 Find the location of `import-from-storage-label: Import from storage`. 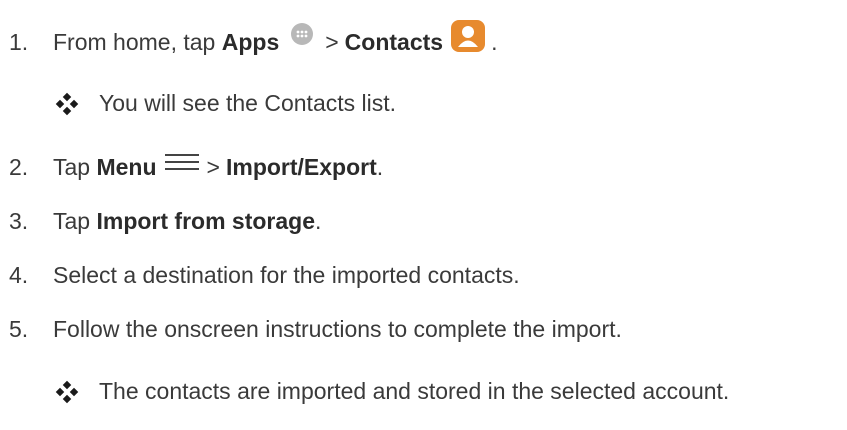

import-from-storage-label: Import from storage is located at coordinates (206, 221).